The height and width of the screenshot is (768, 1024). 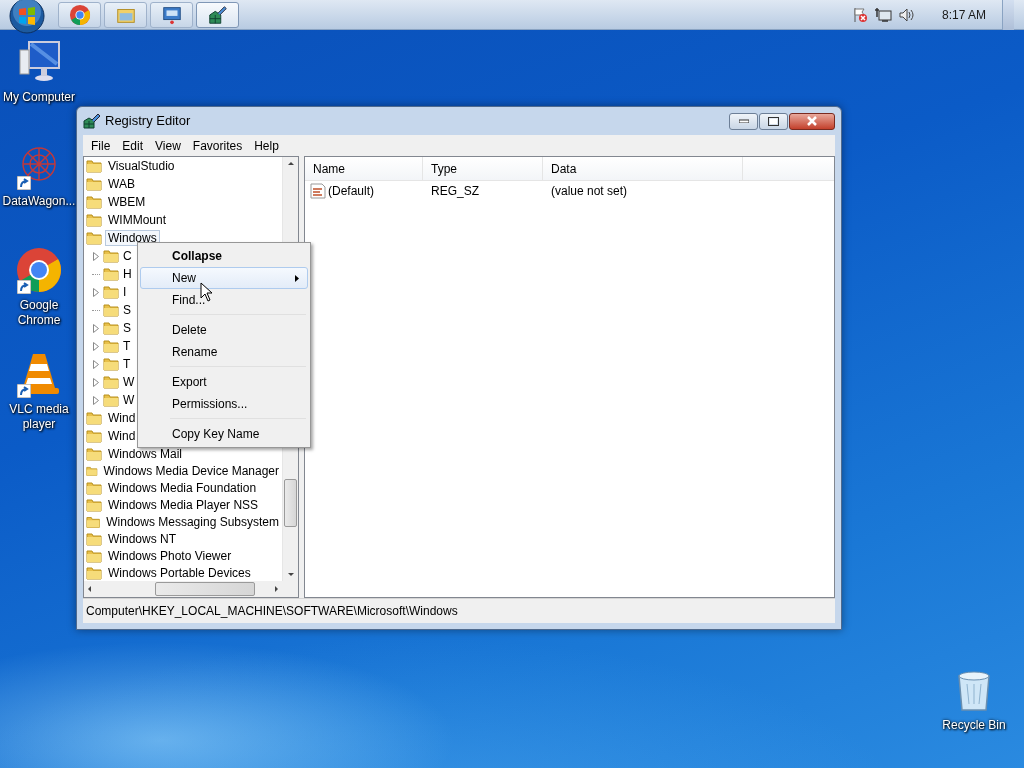 What do you see at coordinates (318, 191) in the screenshot?
I see `string-value-icon` at bounding box center [318, 191].